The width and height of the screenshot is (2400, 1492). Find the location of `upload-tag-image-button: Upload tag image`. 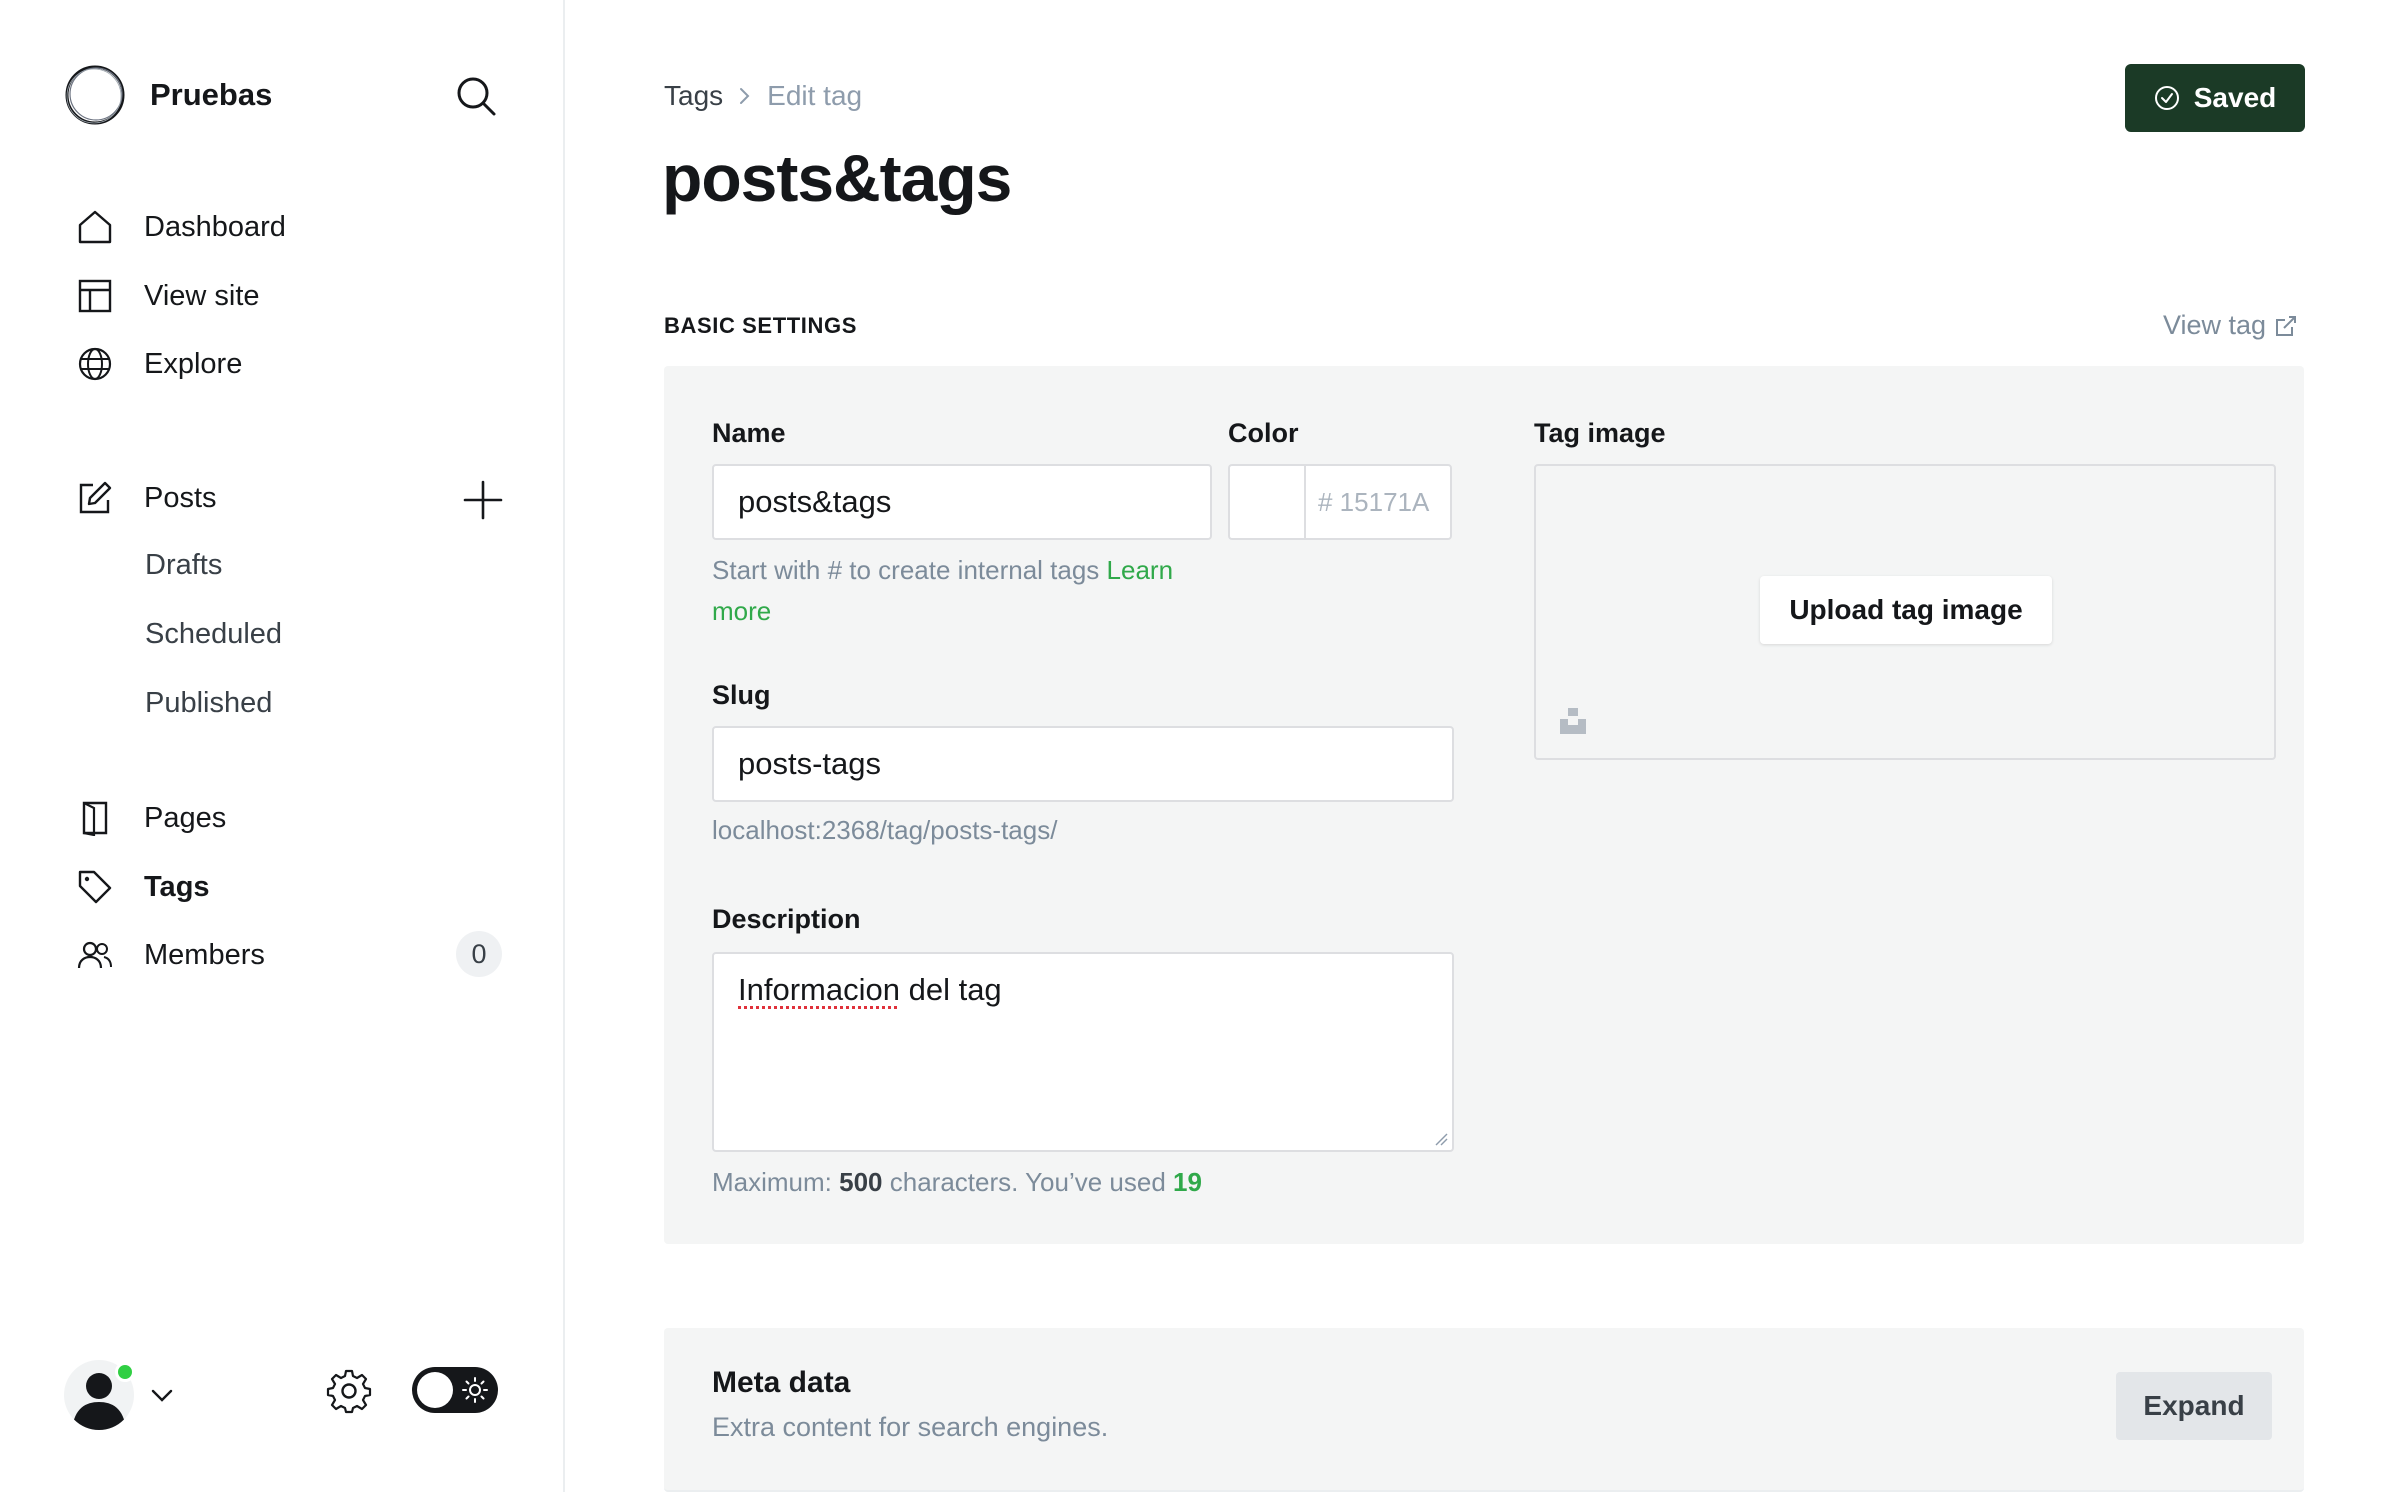

upload-tag-image-button: Upload tag image is located at coordinates (1906, 610).